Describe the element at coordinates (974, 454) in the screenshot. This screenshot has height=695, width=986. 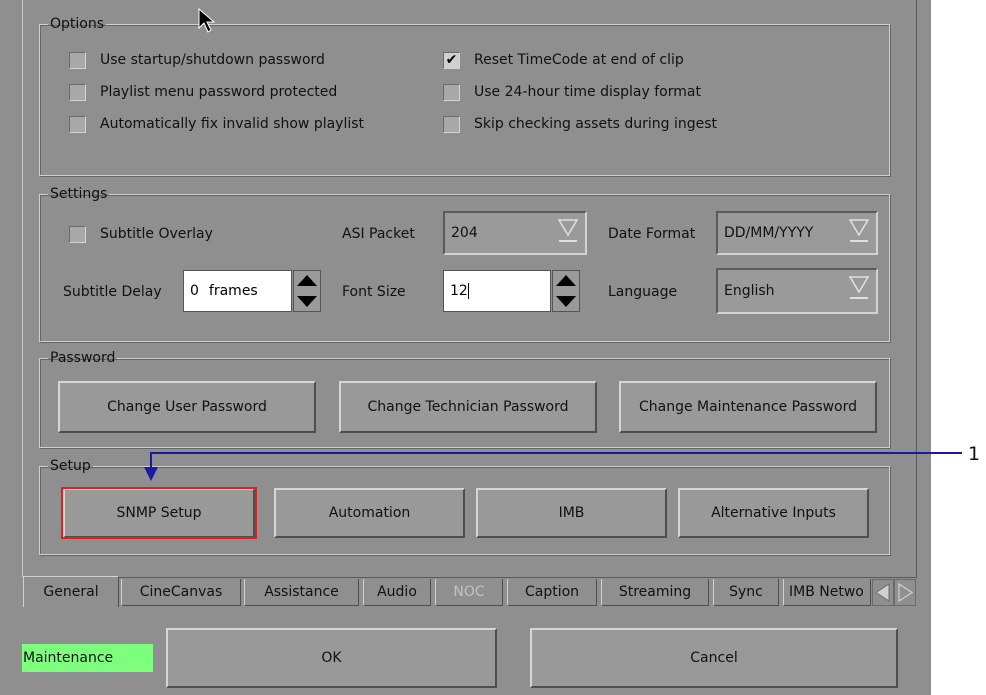
I see `callout-number: 1` at that location.